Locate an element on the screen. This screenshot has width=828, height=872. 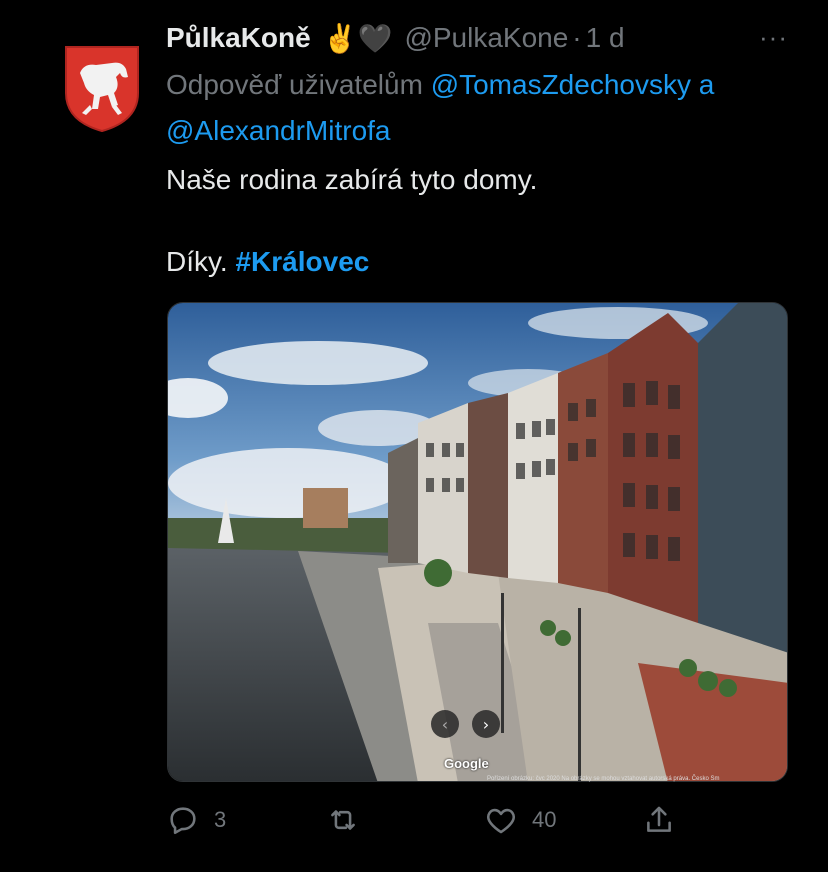
tweet-text-line: Díky. #Královec is located at coordinates (267, 262).